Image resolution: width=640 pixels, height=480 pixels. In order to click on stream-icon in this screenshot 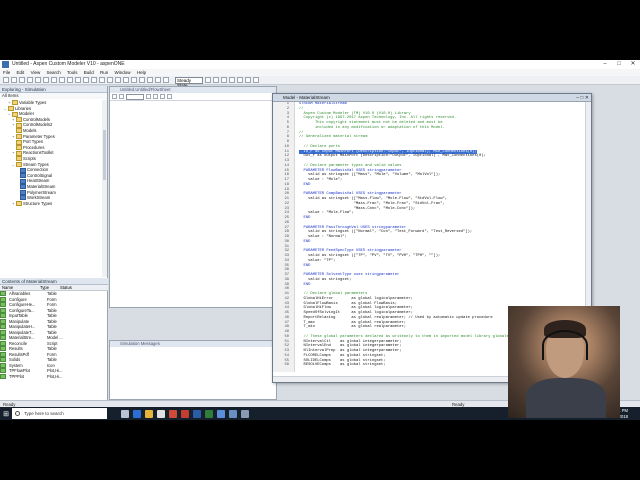, I will do `click(126, 80)`.